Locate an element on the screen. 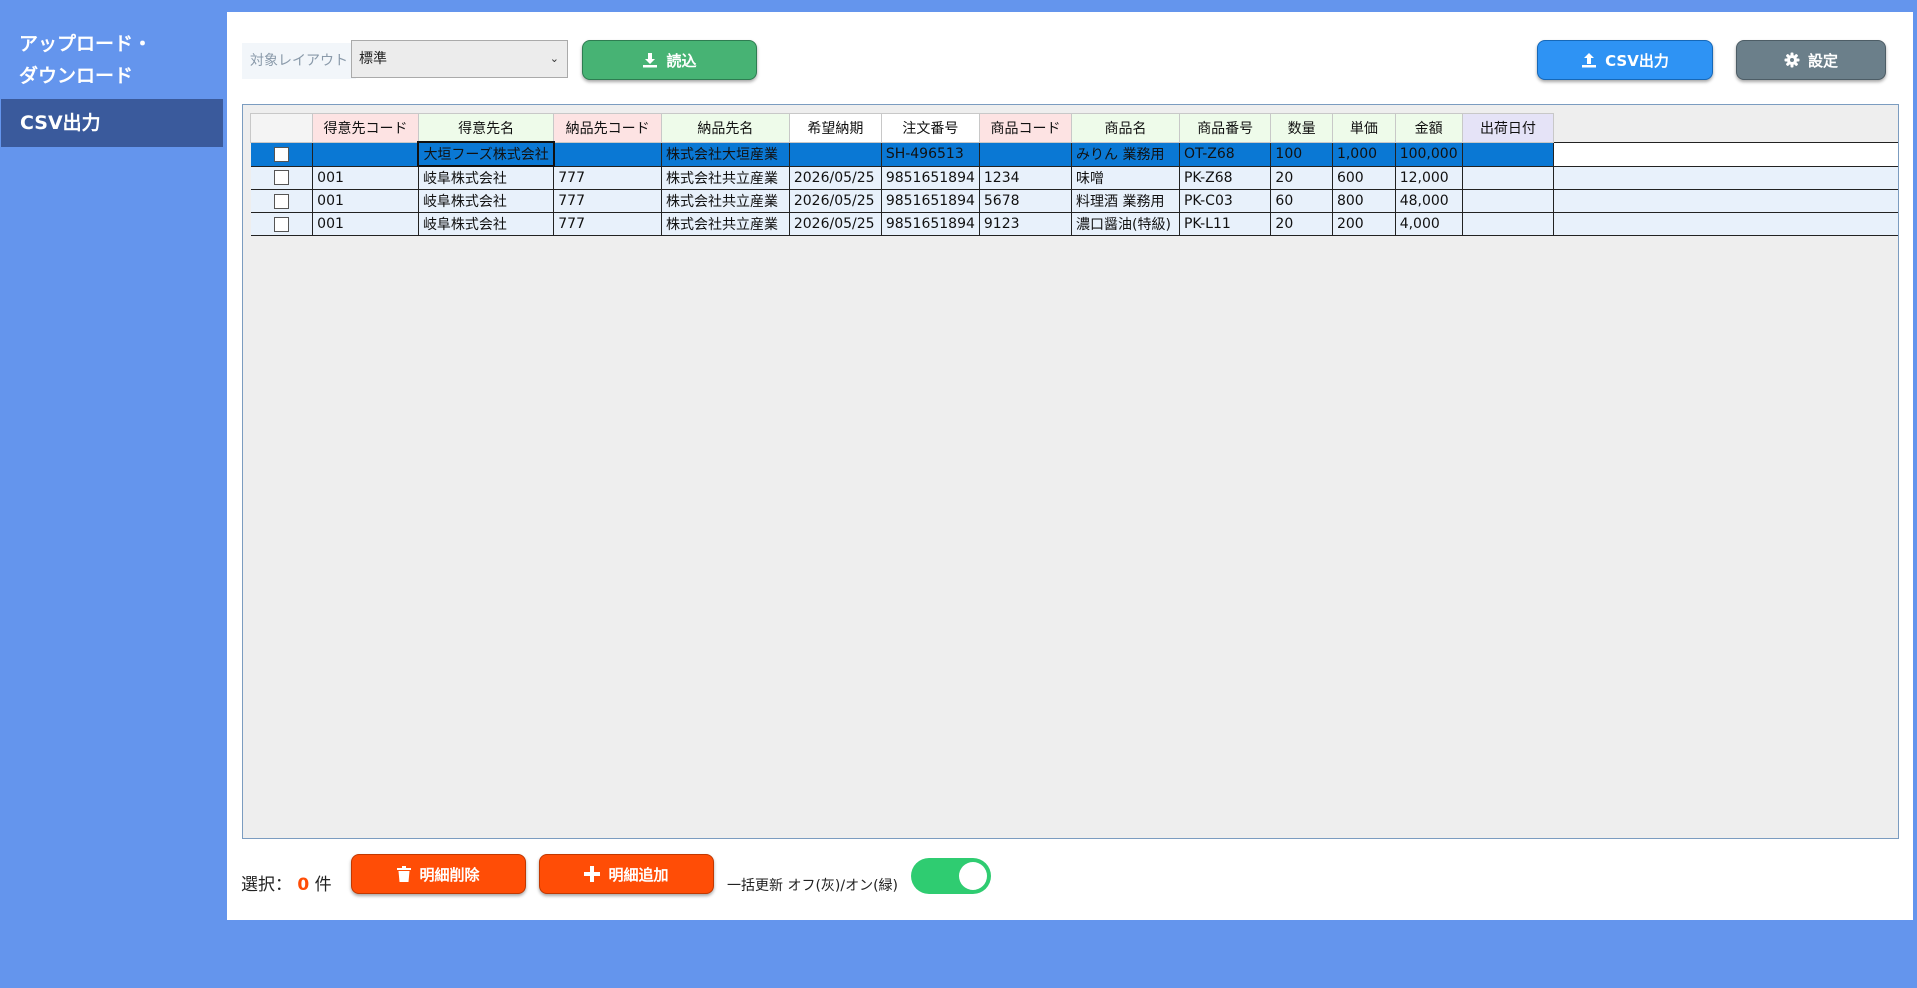 The height and width of the screenshot is (988, 1917). sidebar-item-label: CSV出力 is located at coordinates (60, 123).